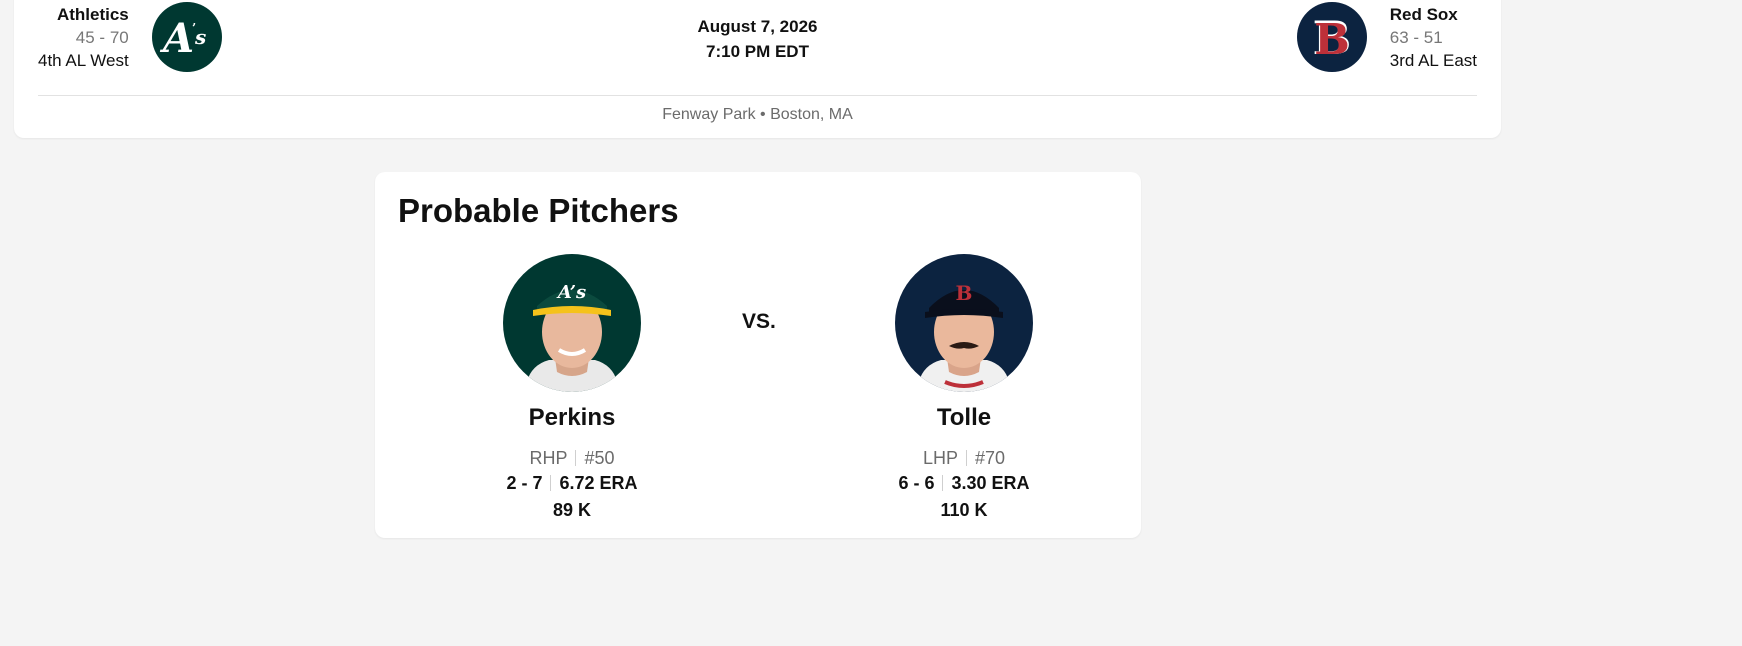  What do you see at coordinates (571, 292) in the screenshot?
I see `svg-text: A’s` at bounding box center [571, 292].